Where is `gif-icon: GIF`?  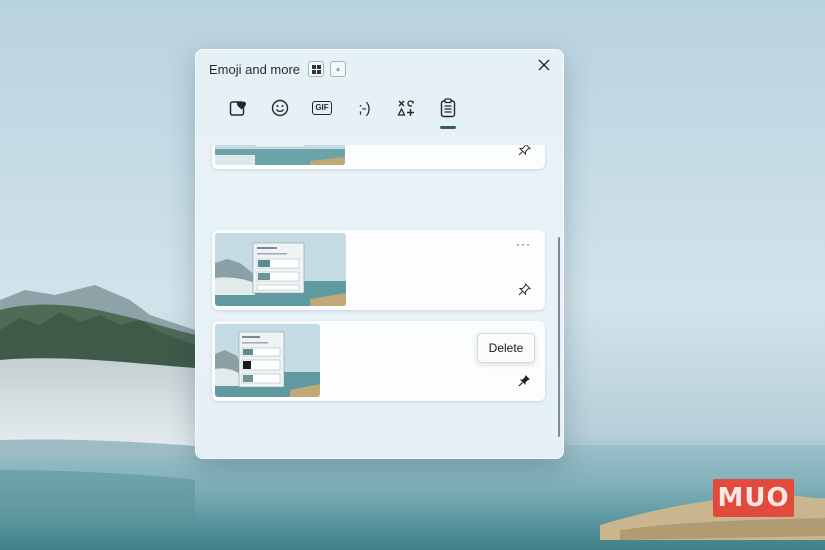 gif-icon: GIF is located at coordinates (322, 108).